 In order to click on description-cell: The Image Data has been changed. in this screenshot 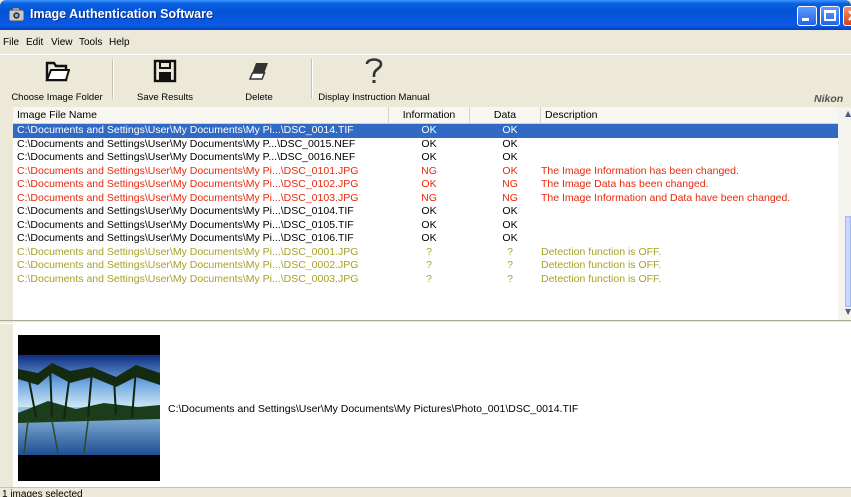, I will do `click(625, 184)`.